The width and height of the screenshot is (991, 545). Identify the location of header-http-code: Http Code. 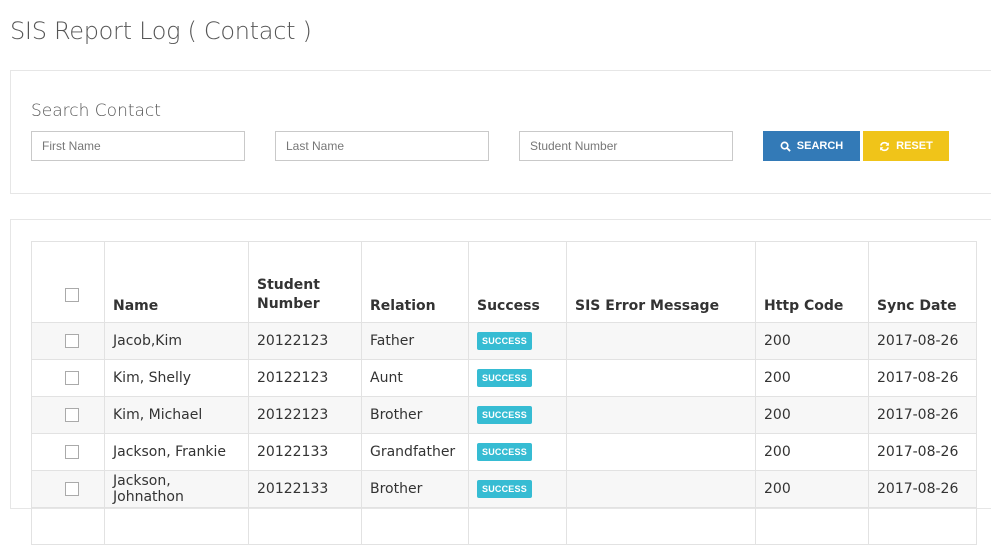
(812, 282).